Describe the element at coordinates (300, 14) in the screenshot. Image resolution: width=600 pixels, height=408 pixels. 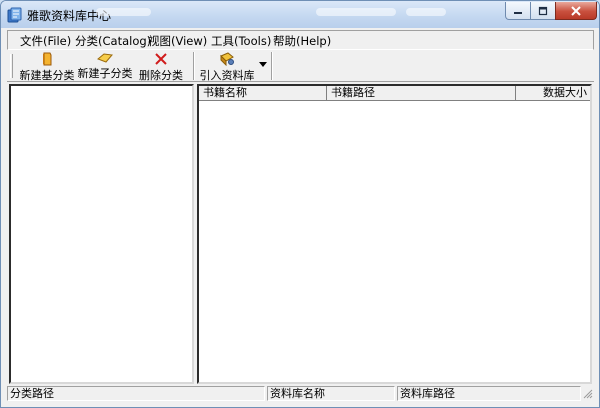
I see `title-bar: 雅歌资料库中心` at that location.